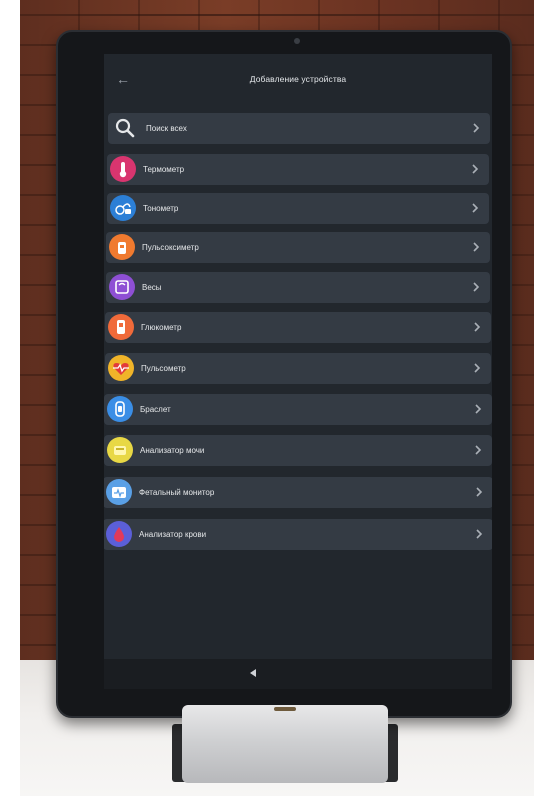 This screenshot has width=534, height=796. What do you see at coordinates (119, 492) in the screenshot?
I see `fetal-monitor-icon` at bounding box center [119, 492].